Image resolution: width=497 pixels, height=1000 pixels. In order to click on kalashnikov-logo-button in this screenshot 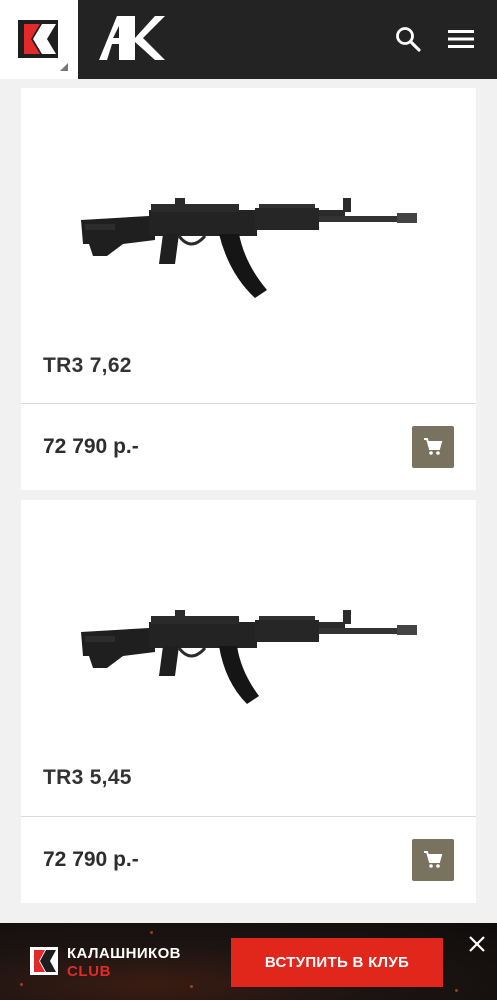, I will do `click(39, 39)`.